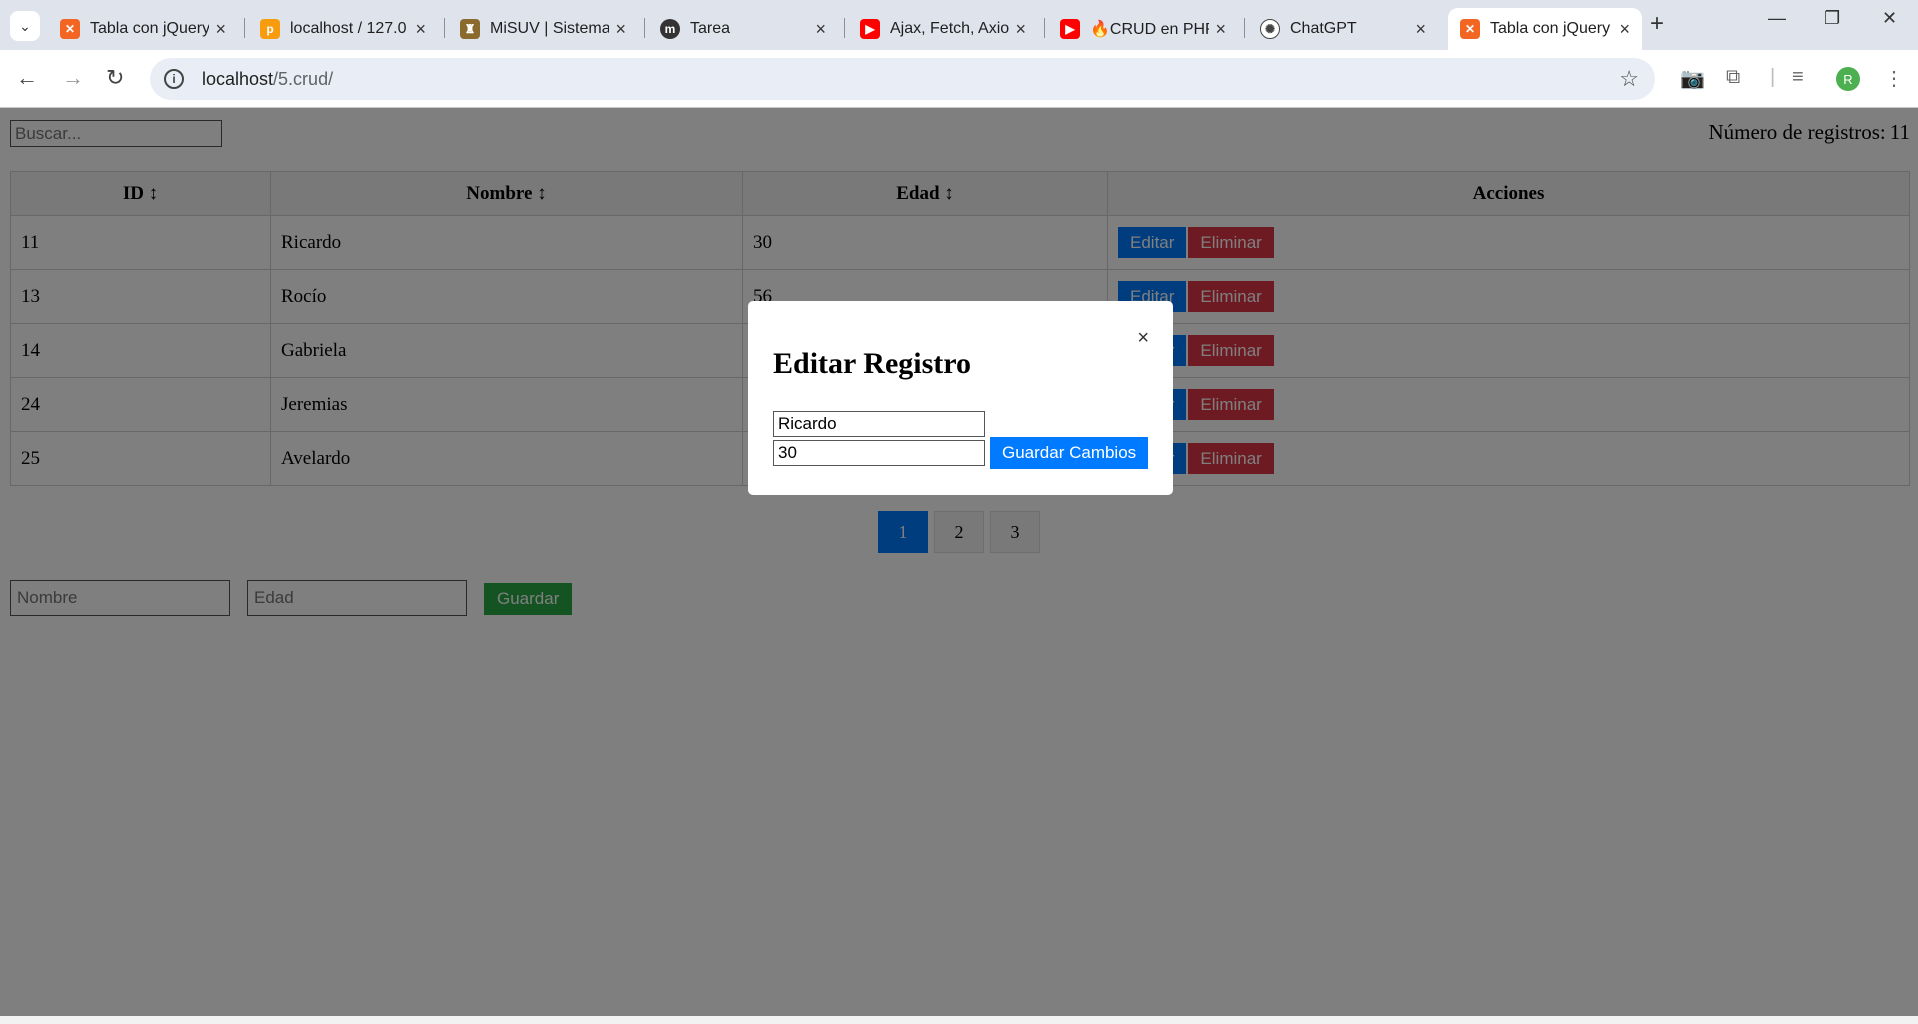 The height and width of the screenshot is (1024, 1918). I want to click on minimize-button: —, so click(1777, 18).